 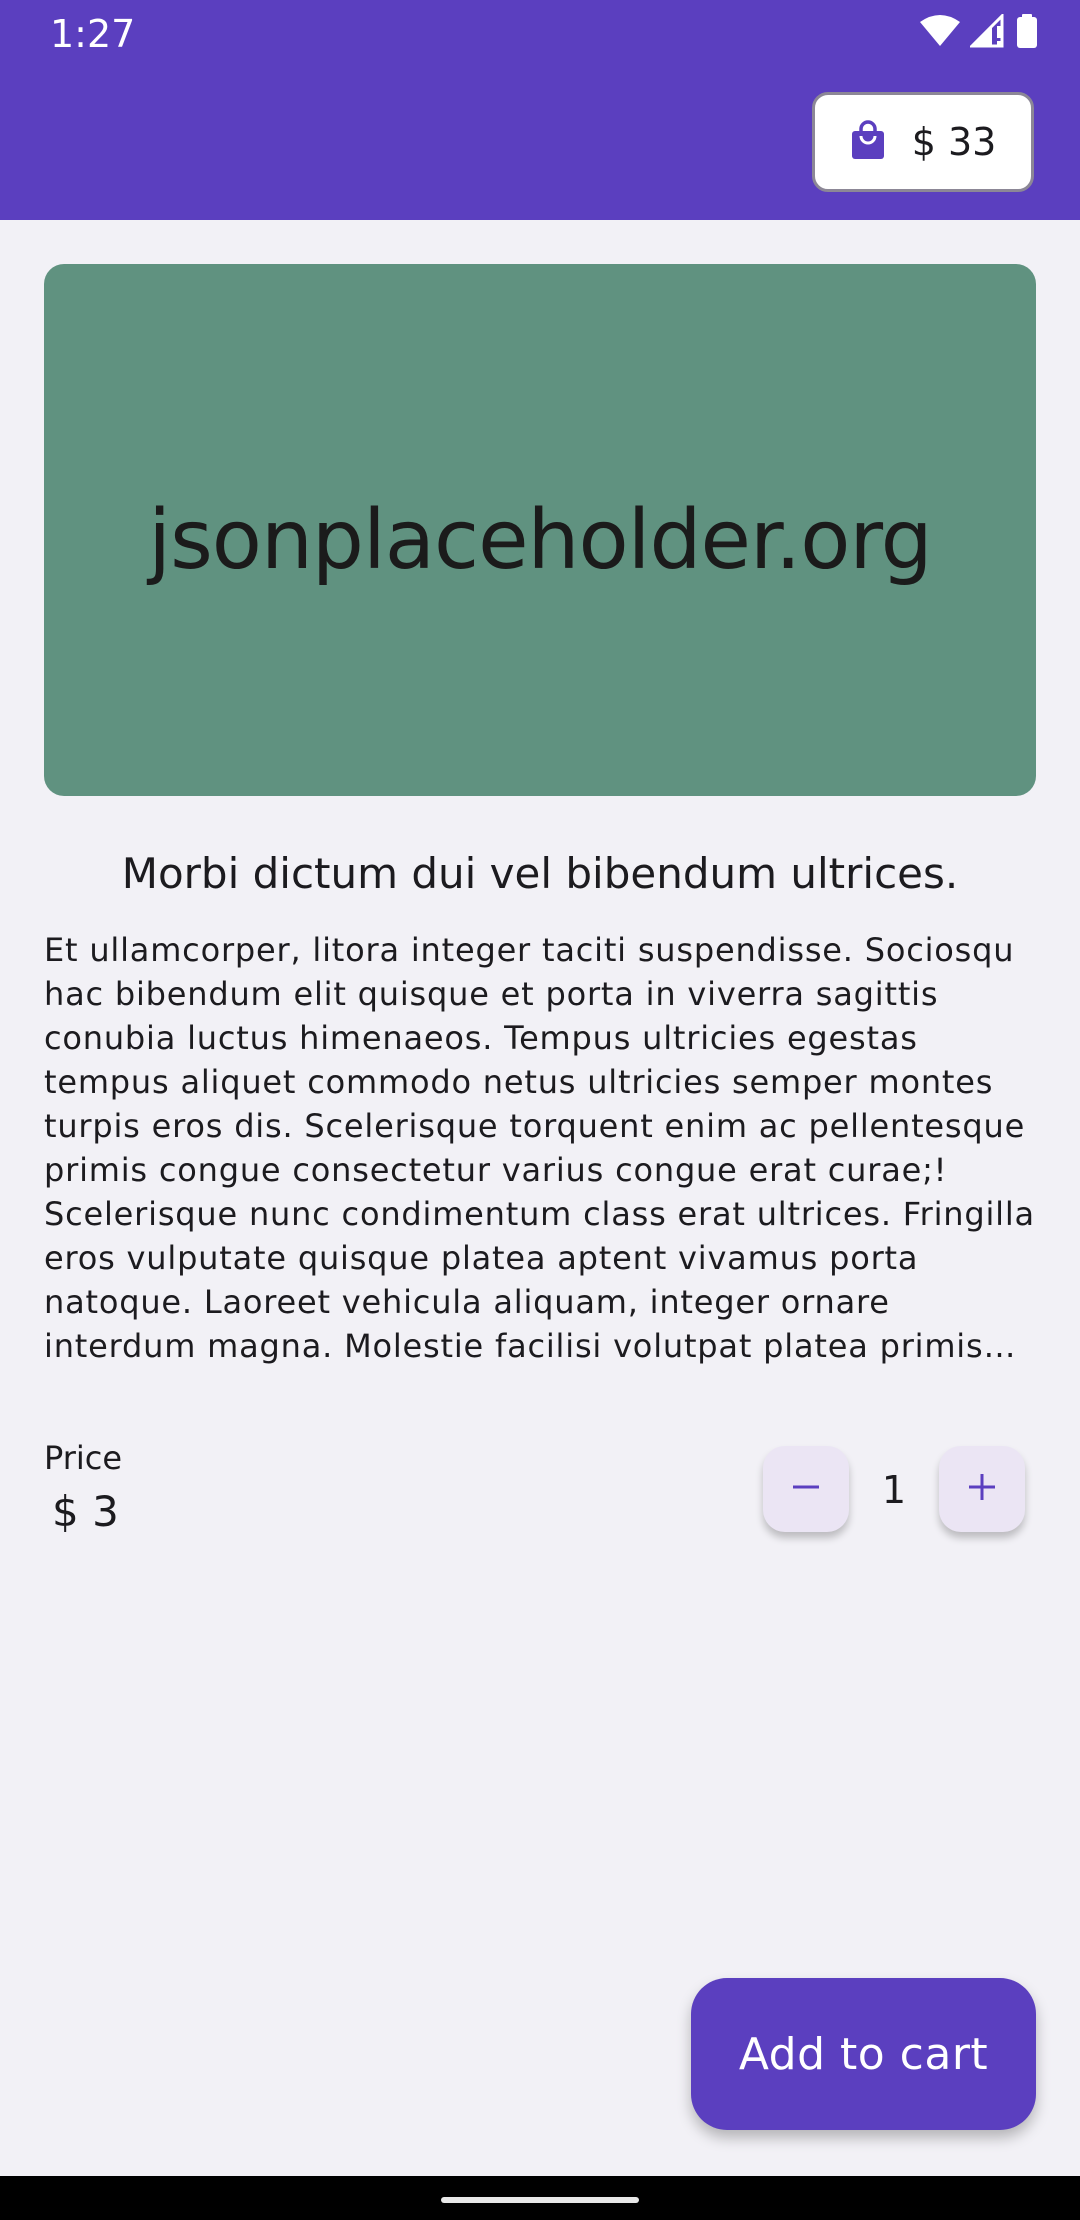 I want to click on decrease-quantity-button, so click(x=806, y=1489).